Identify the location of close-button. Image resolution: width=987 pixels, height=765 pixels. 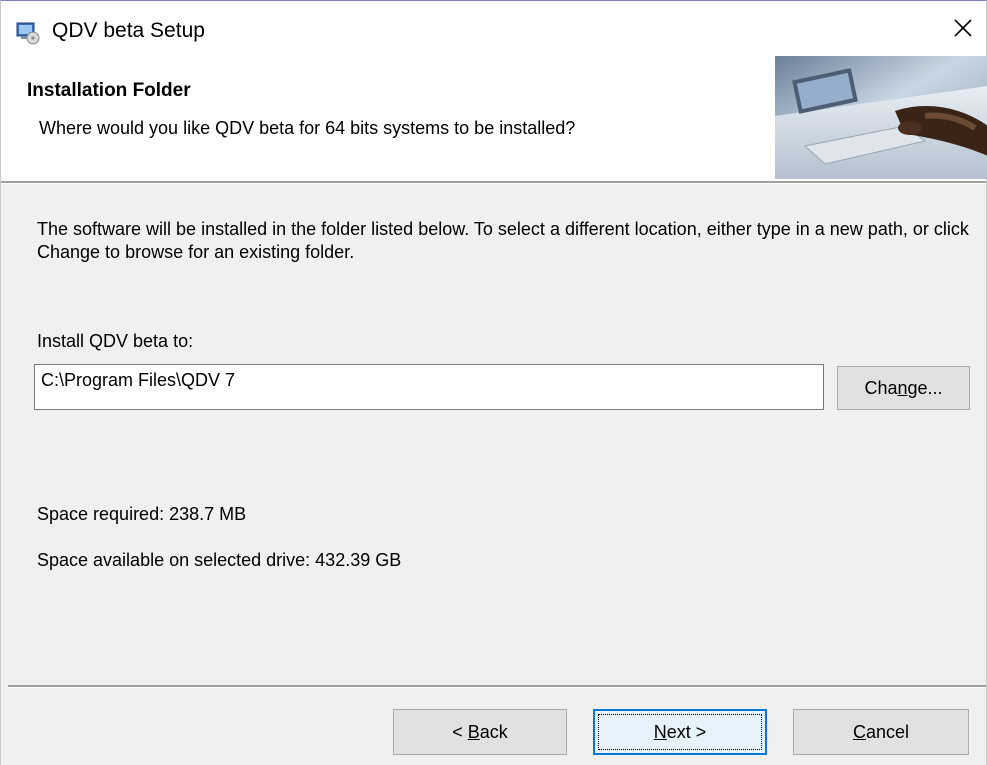
(963, 30).